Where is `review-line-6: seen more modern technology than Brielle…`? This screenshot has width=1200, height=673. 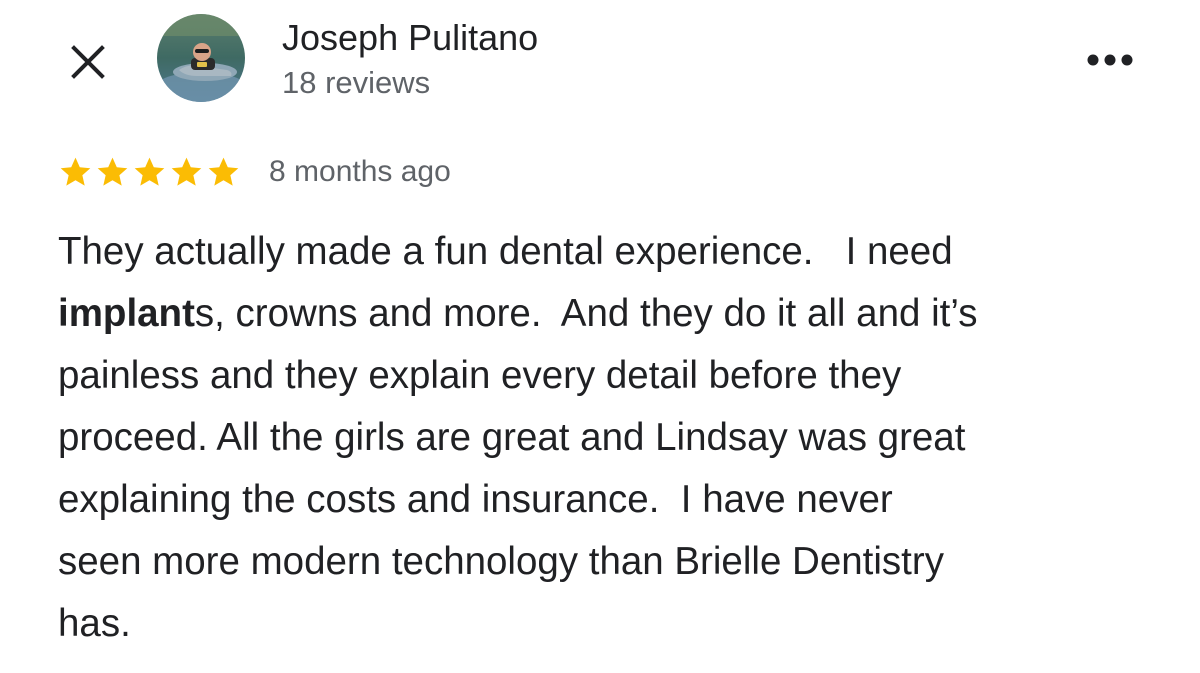
review-line-6: seen more modern technology than Brielle… is located at coordinates (501, 561).